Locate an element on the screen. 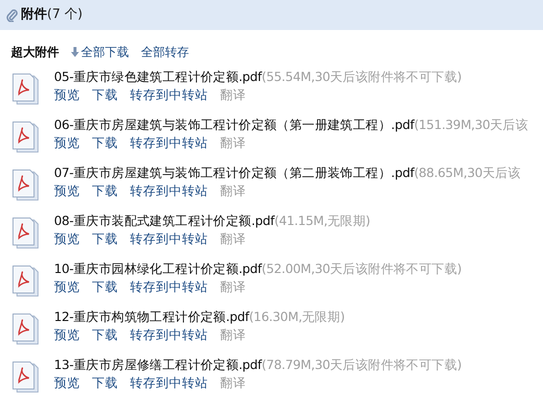 Image resolution: width=543 pixels, height=410 pixels. file-info: (151.39M,30天后该 is located at coordinates (471, 125).